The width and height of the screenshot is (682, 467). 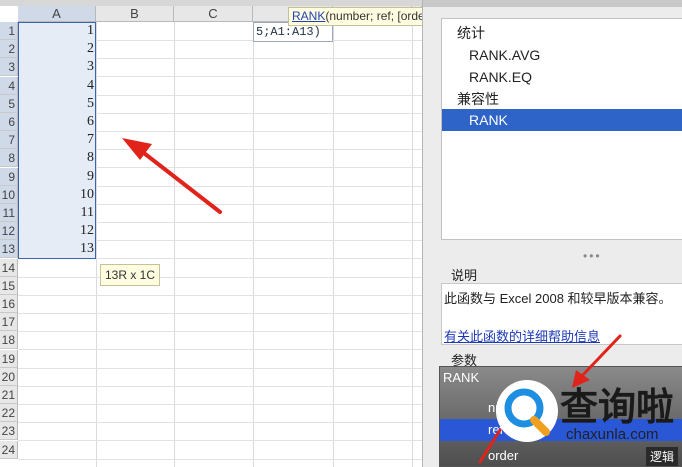 I want to click on row-header: 5, so click(x=9, y=103).